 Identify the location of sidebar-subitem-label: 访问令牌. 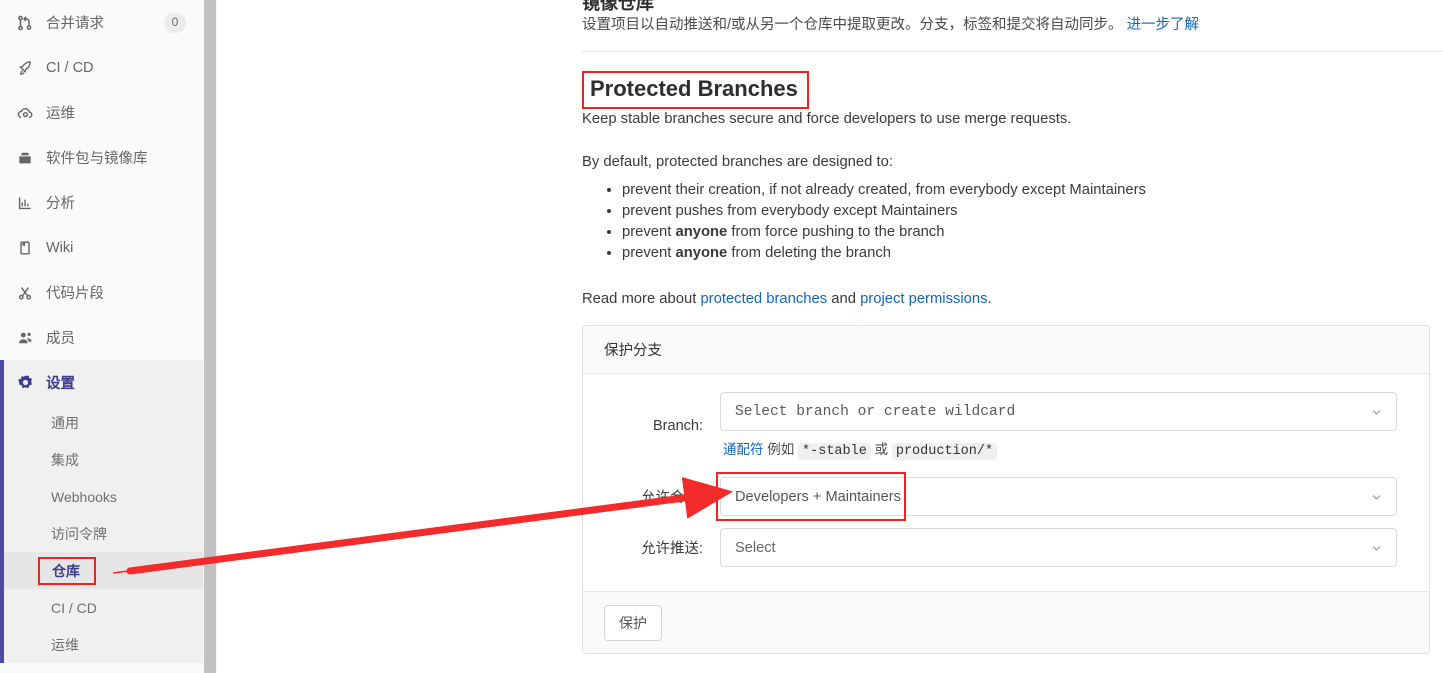
(79, 533).